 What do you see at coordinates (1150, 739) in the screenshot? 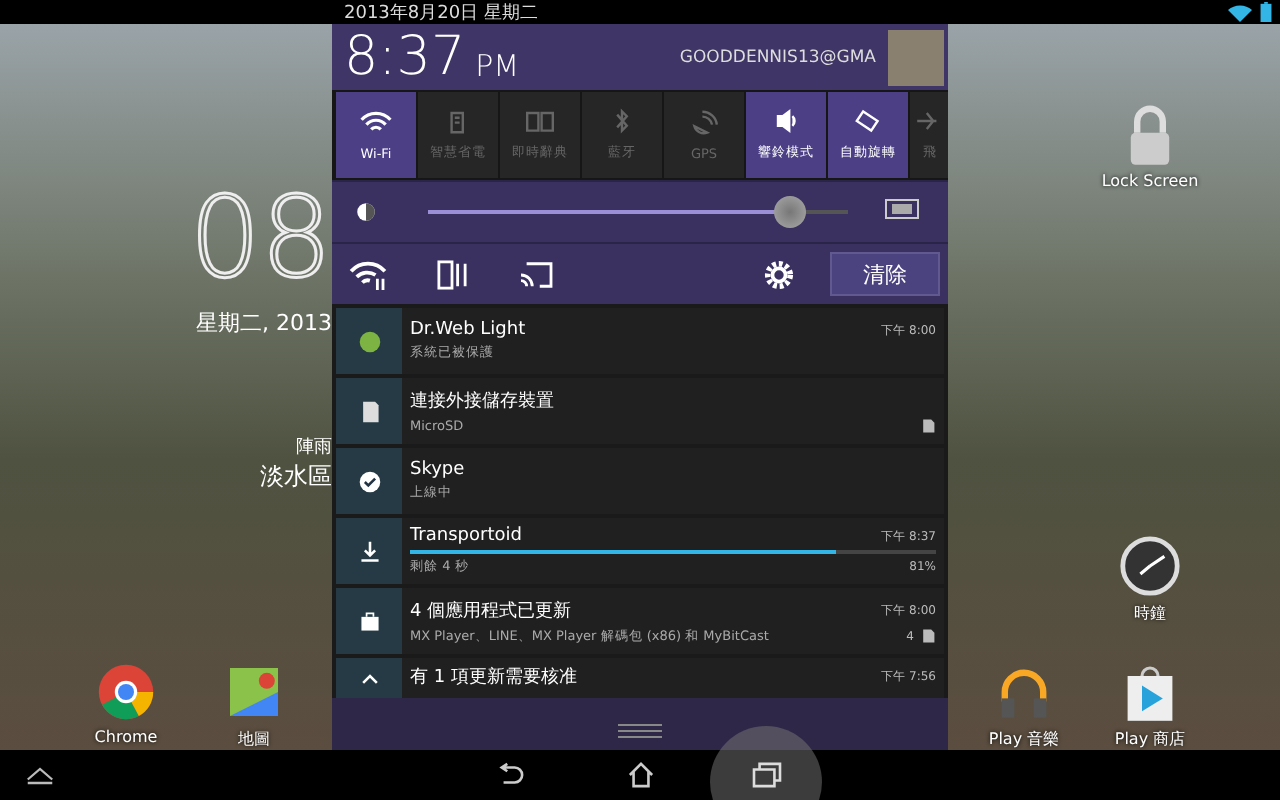
I see `app-label: Play 商店` at bounding box center [1150, 739].